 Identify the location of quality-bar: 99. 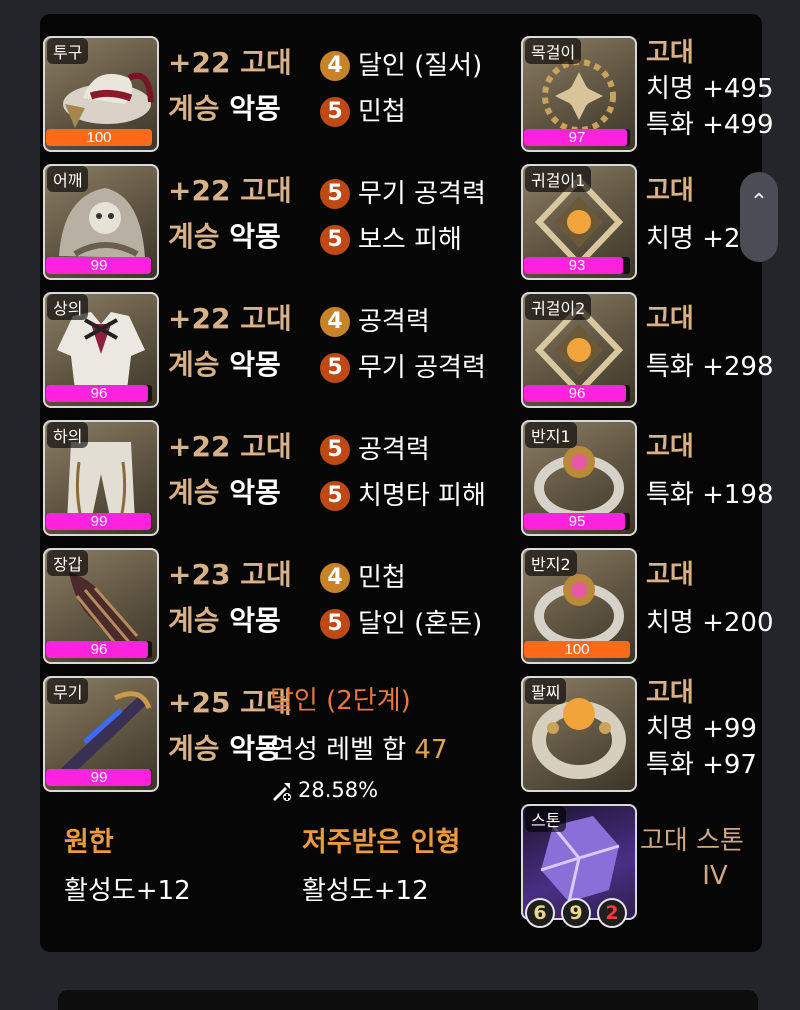
(99, 521).